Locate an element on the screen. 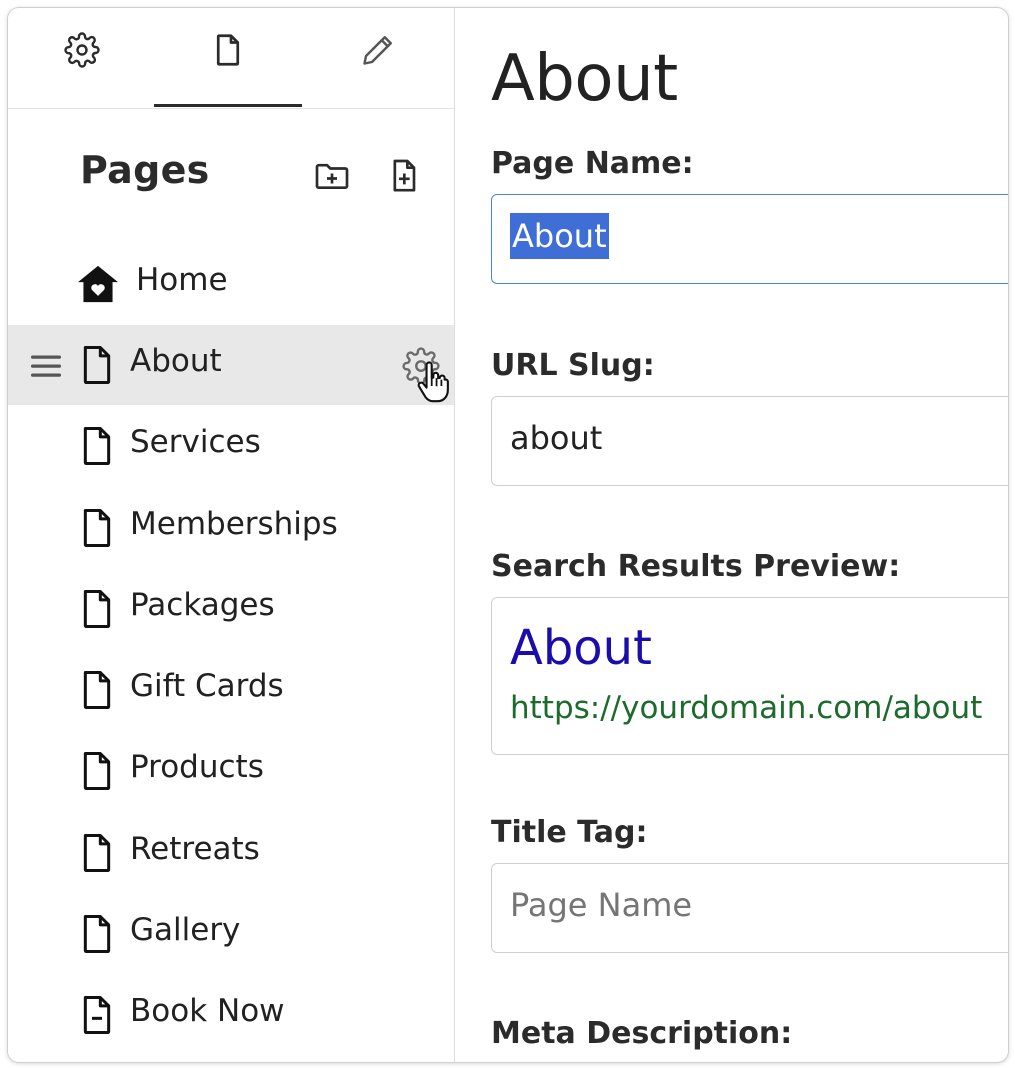 The width and height of the screenshot is (1015, 1068). page-item-packages: Packages is located at coordinates (231, 609).